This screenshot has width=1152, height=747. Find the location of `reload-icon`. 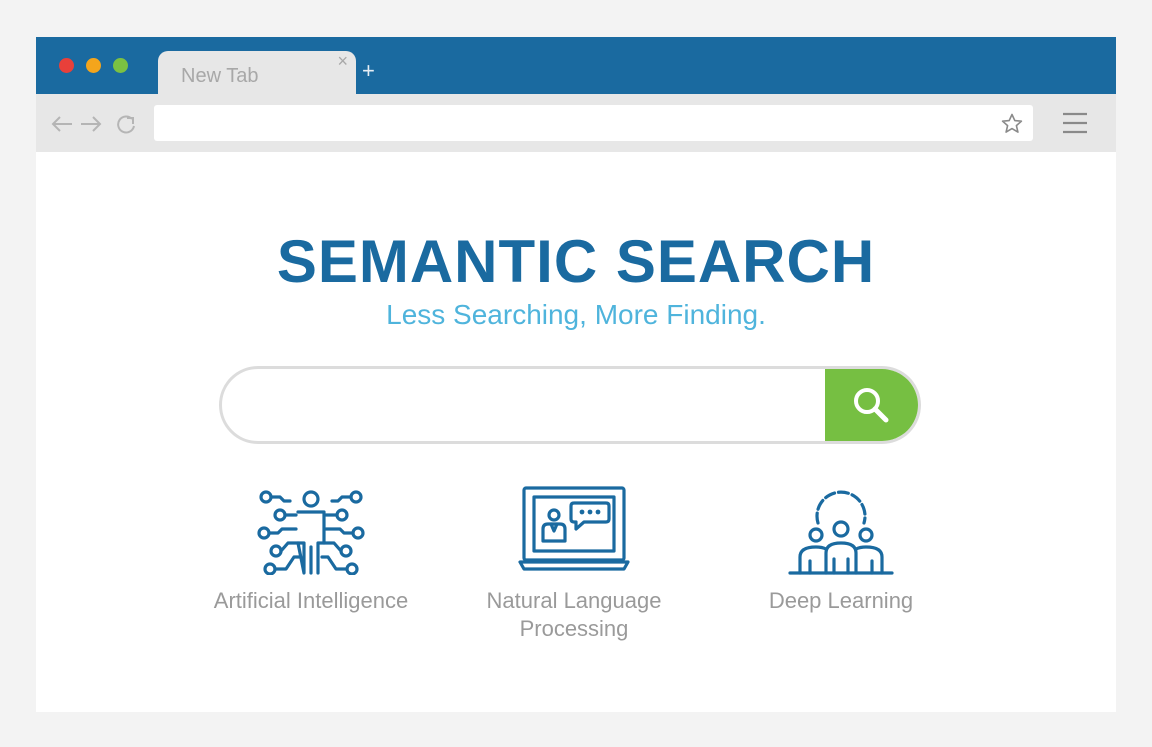

reload-icon is located at coordinates (126, 127).